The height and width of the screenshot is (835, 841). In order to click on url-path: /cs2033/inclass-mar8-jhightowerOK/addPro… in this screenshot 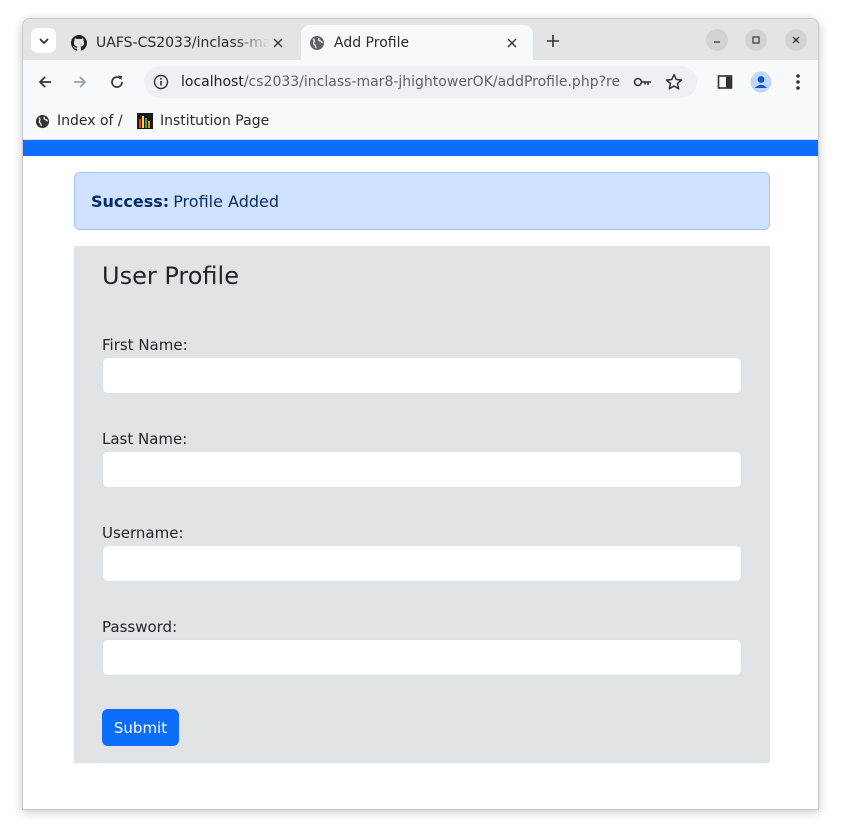, I will do `click(432, 82)`.